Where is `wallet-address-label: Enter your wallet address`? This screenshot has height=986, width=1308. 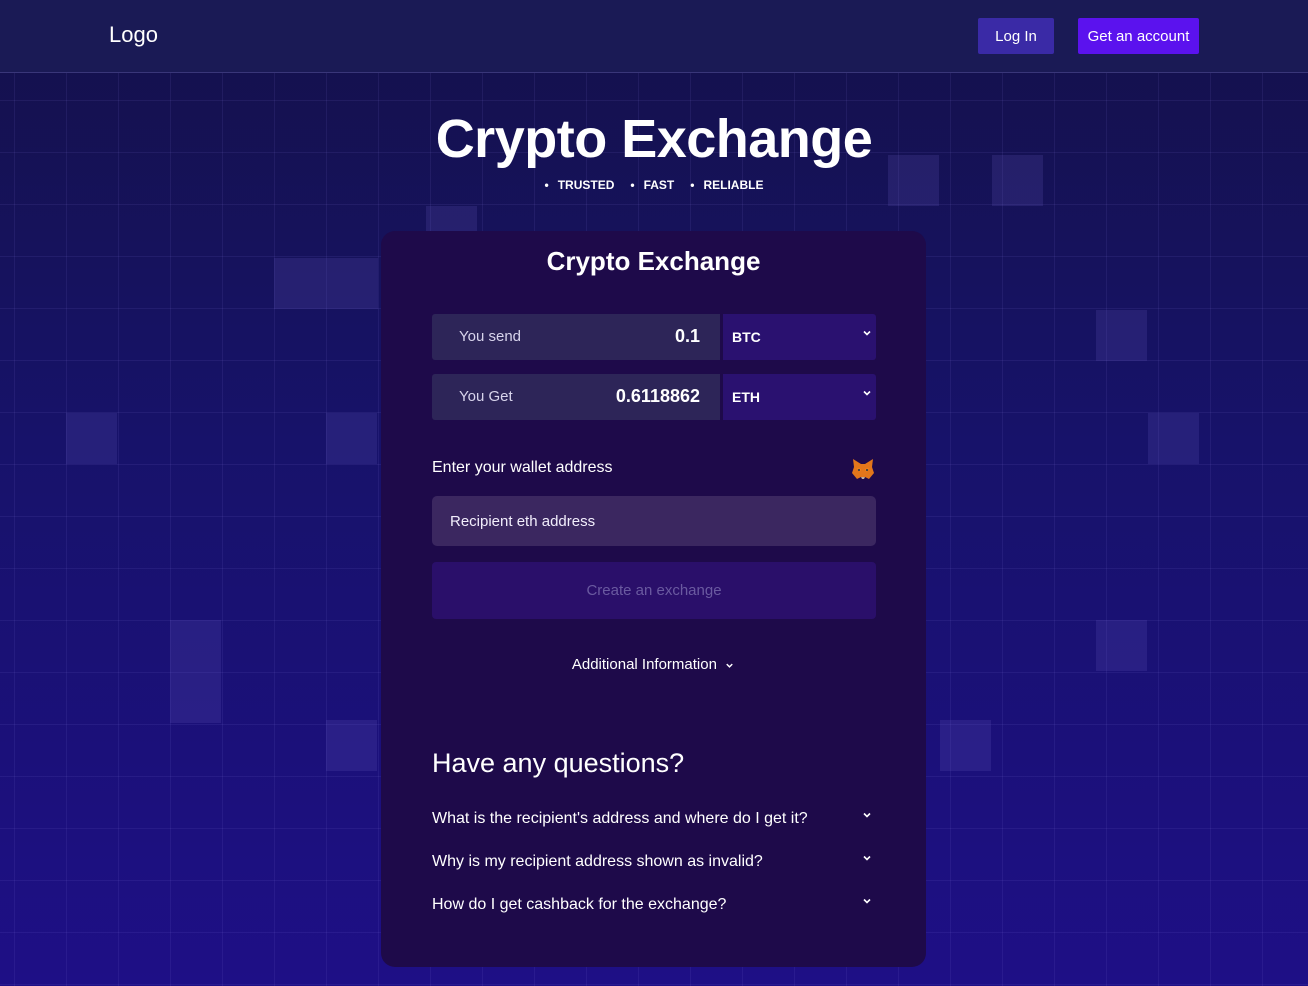
wallet-address-label: Enter your wallet address is located at coordinates (522, 467).